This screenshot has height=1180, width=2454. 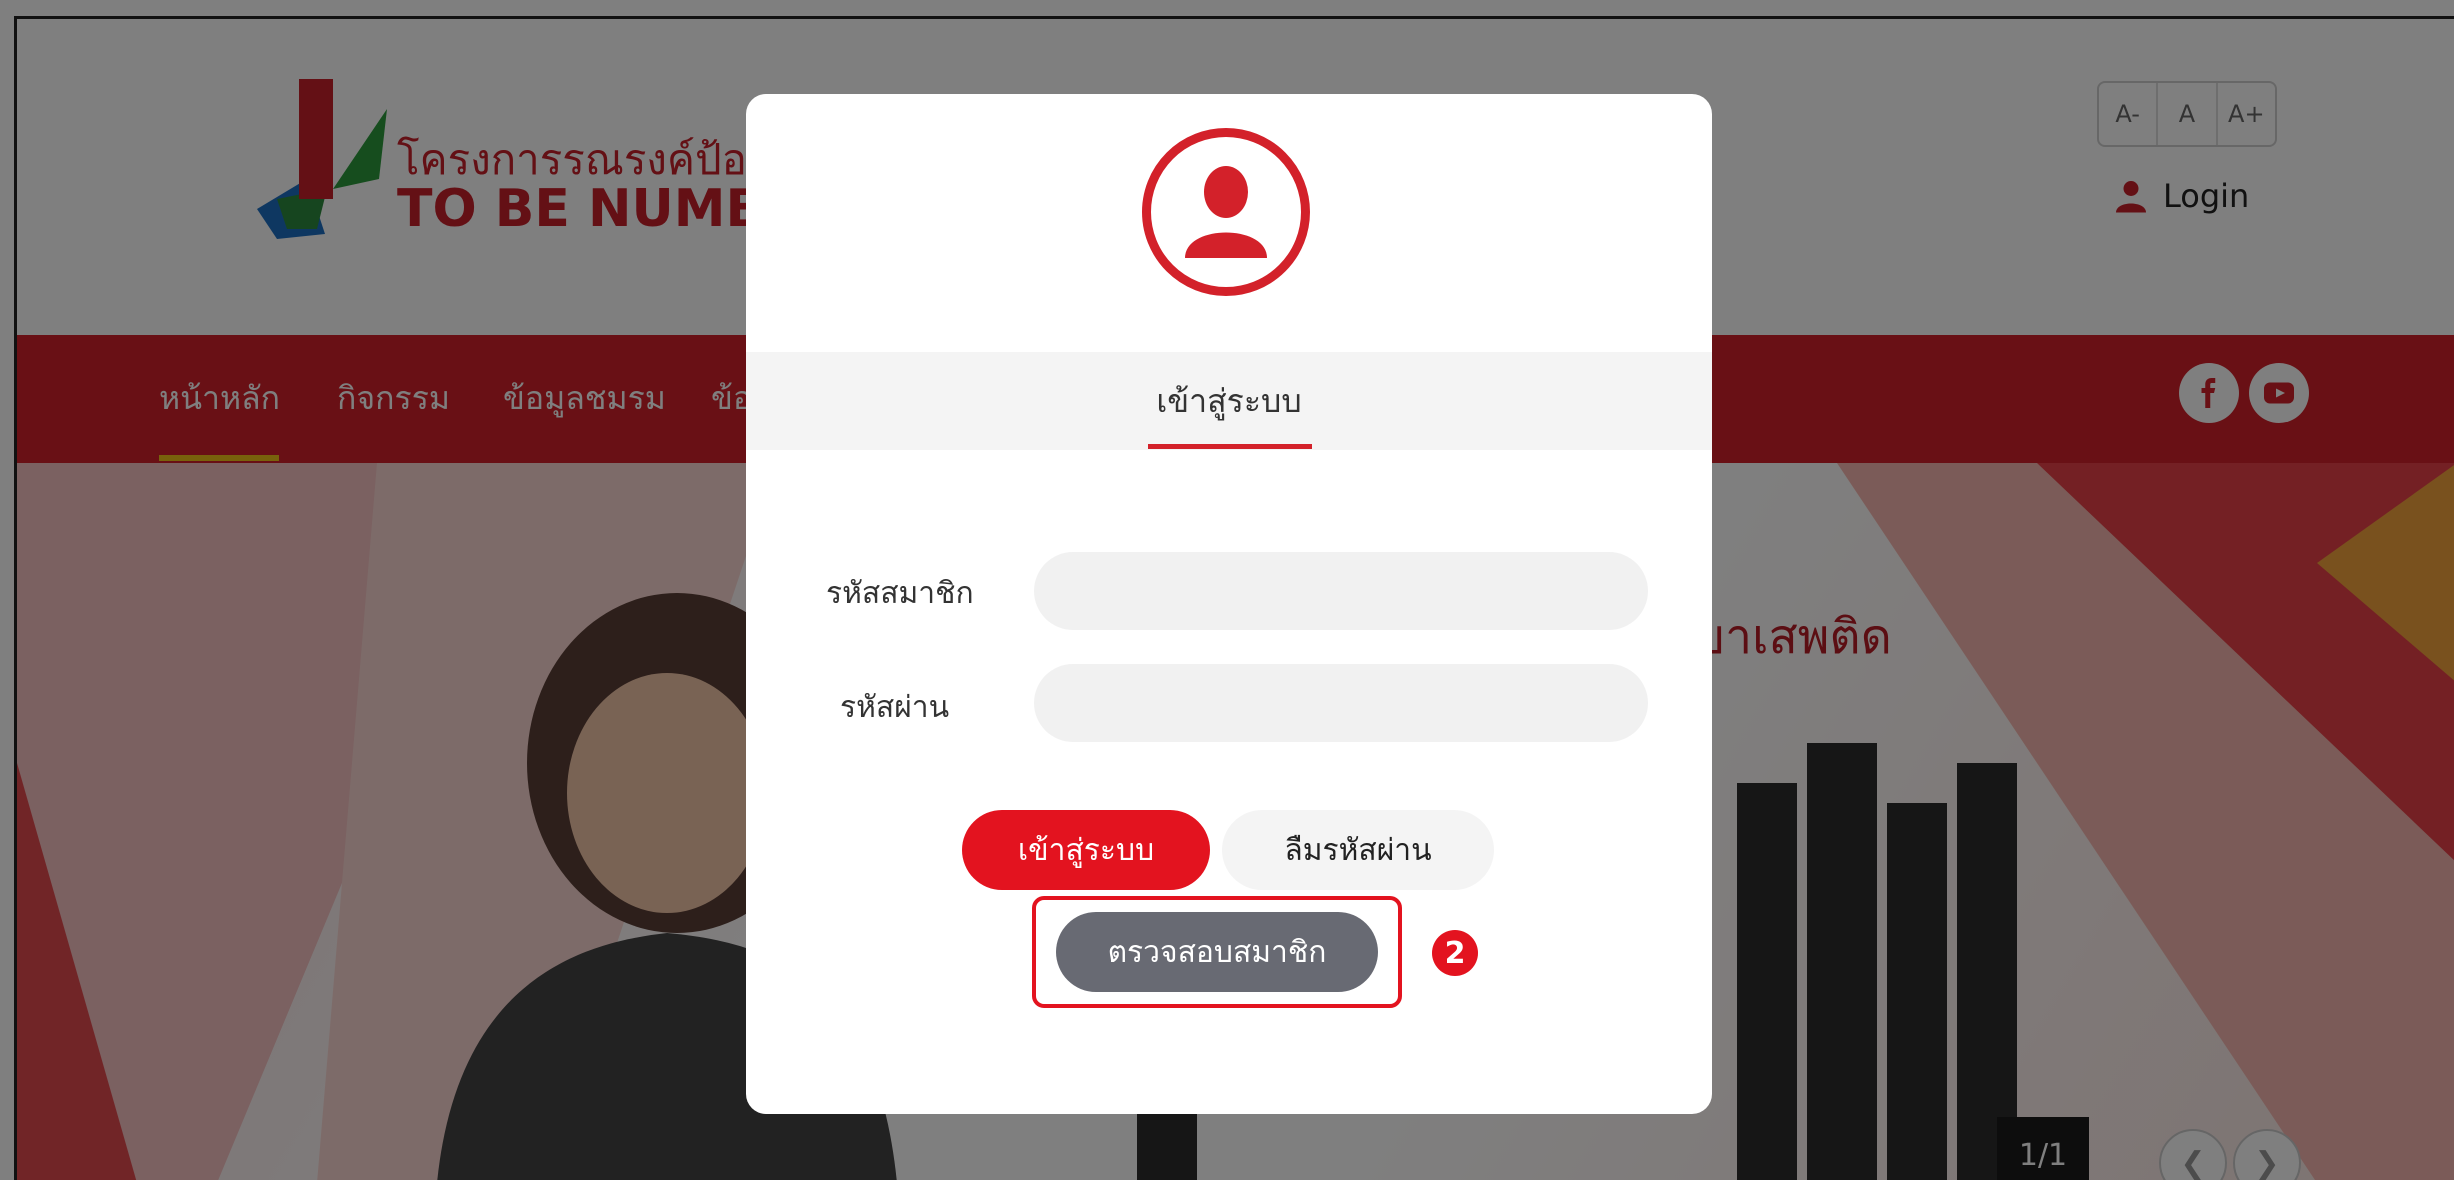 What do you see at coordinates (1230, 446) in the screenshot?
I see `tab-active-indicator` at bounding box center [1230, 446].